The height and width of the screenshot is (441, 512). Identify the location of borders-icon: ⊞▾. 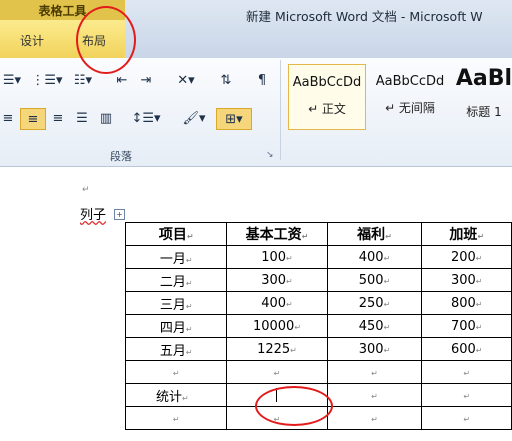
(234, 119).